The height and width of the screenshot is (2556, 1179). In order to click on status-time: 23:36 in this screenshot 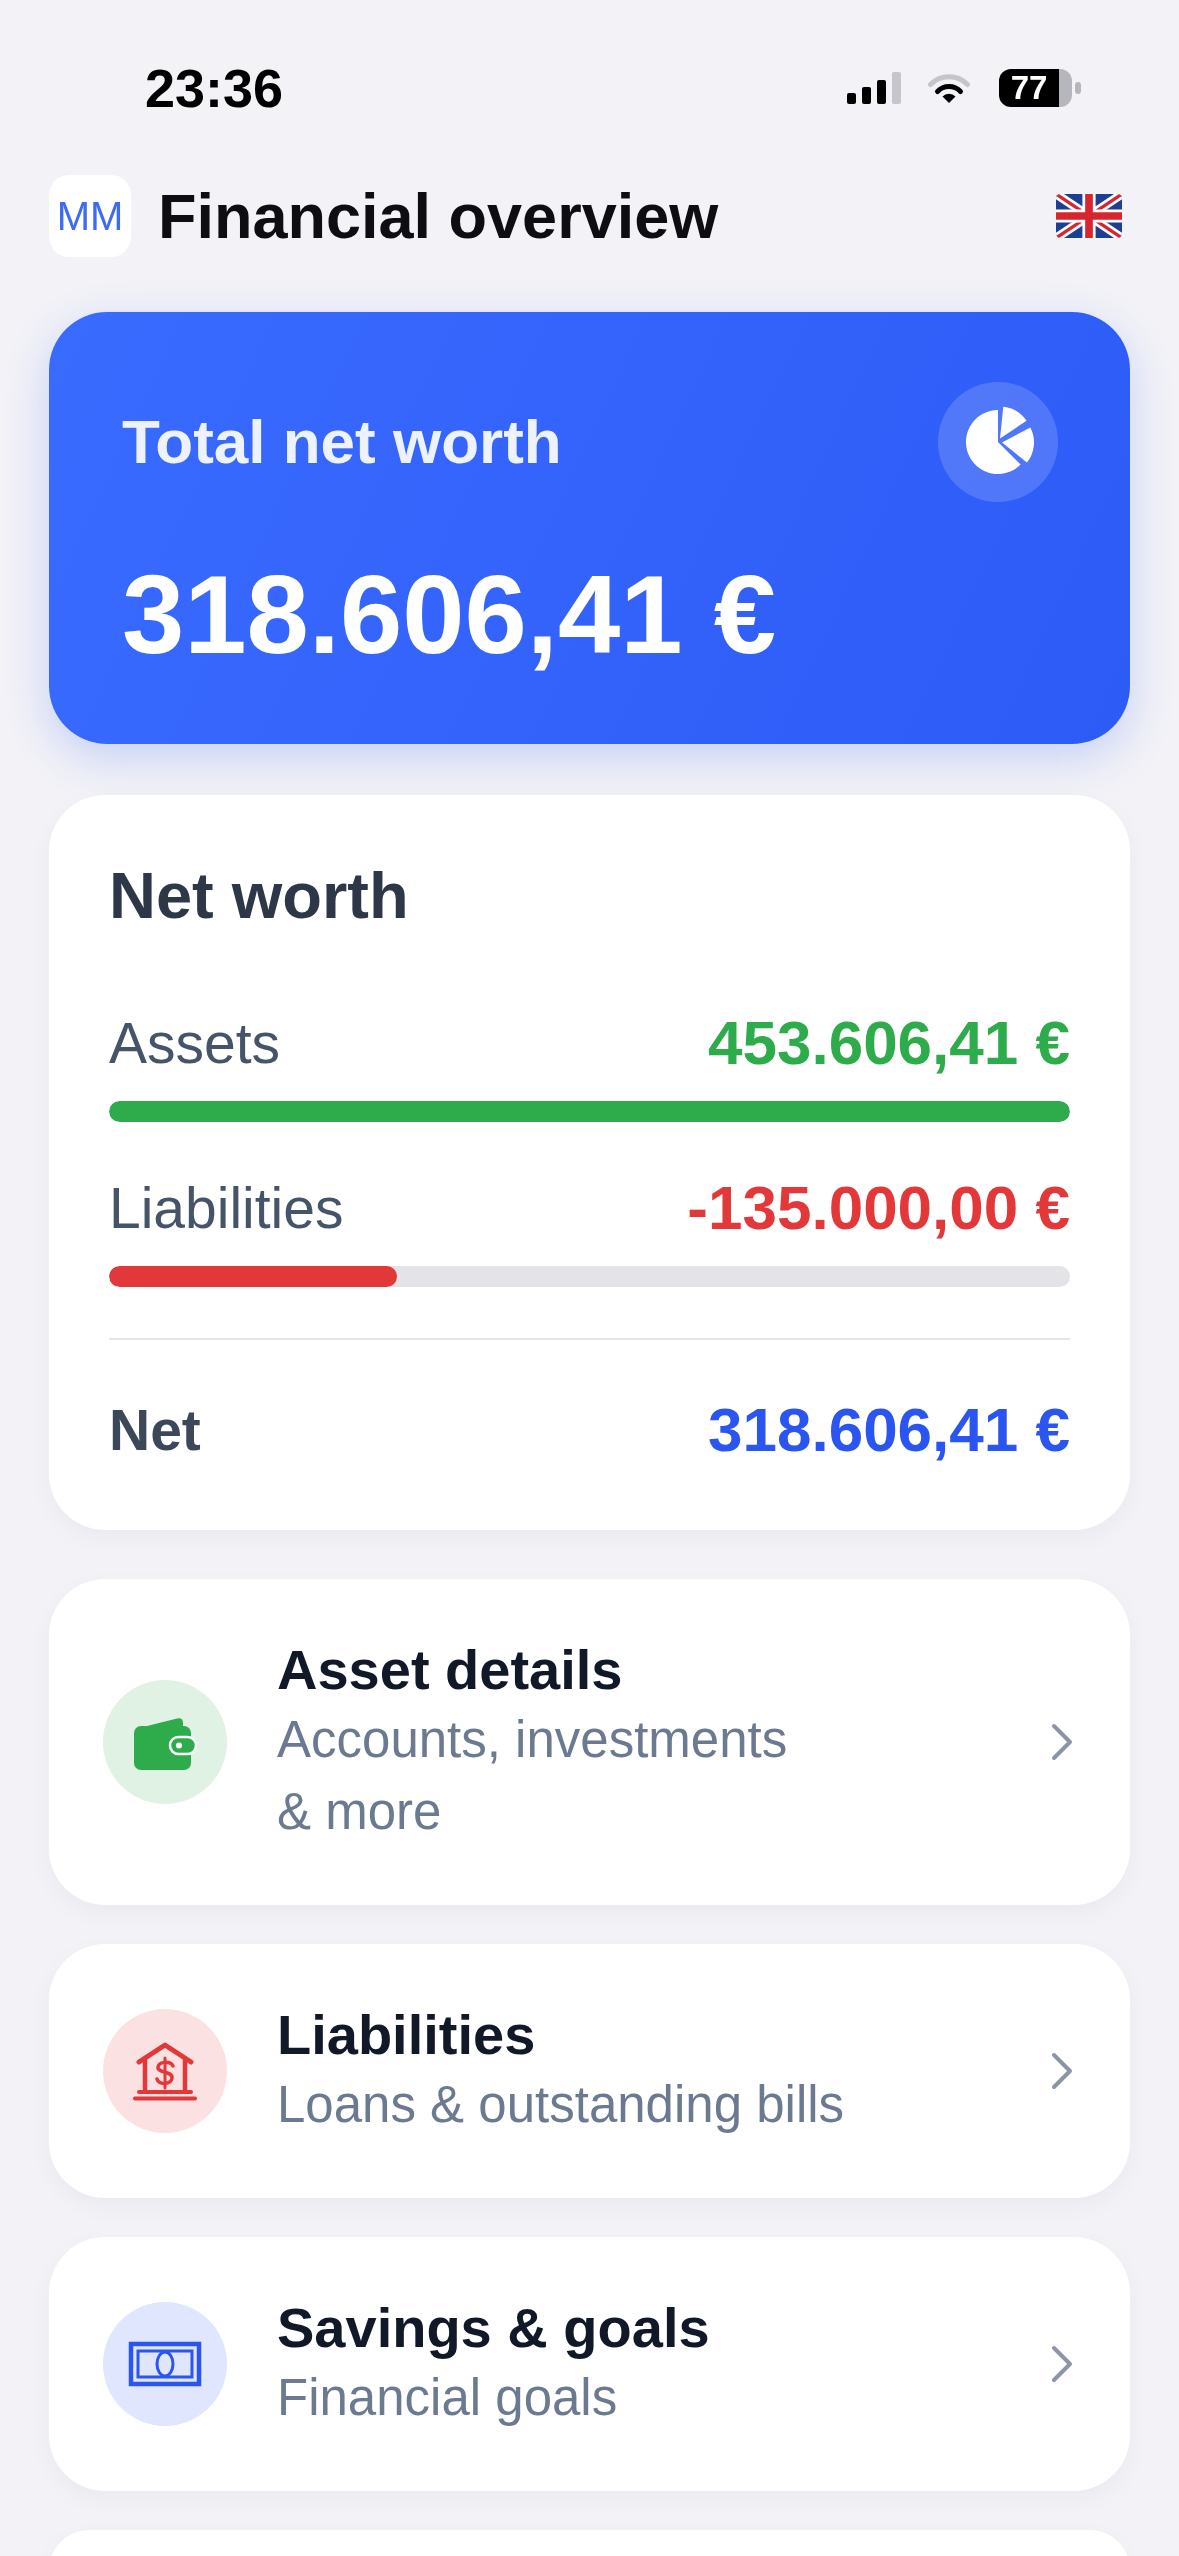, I will do `click(214, 88)`.